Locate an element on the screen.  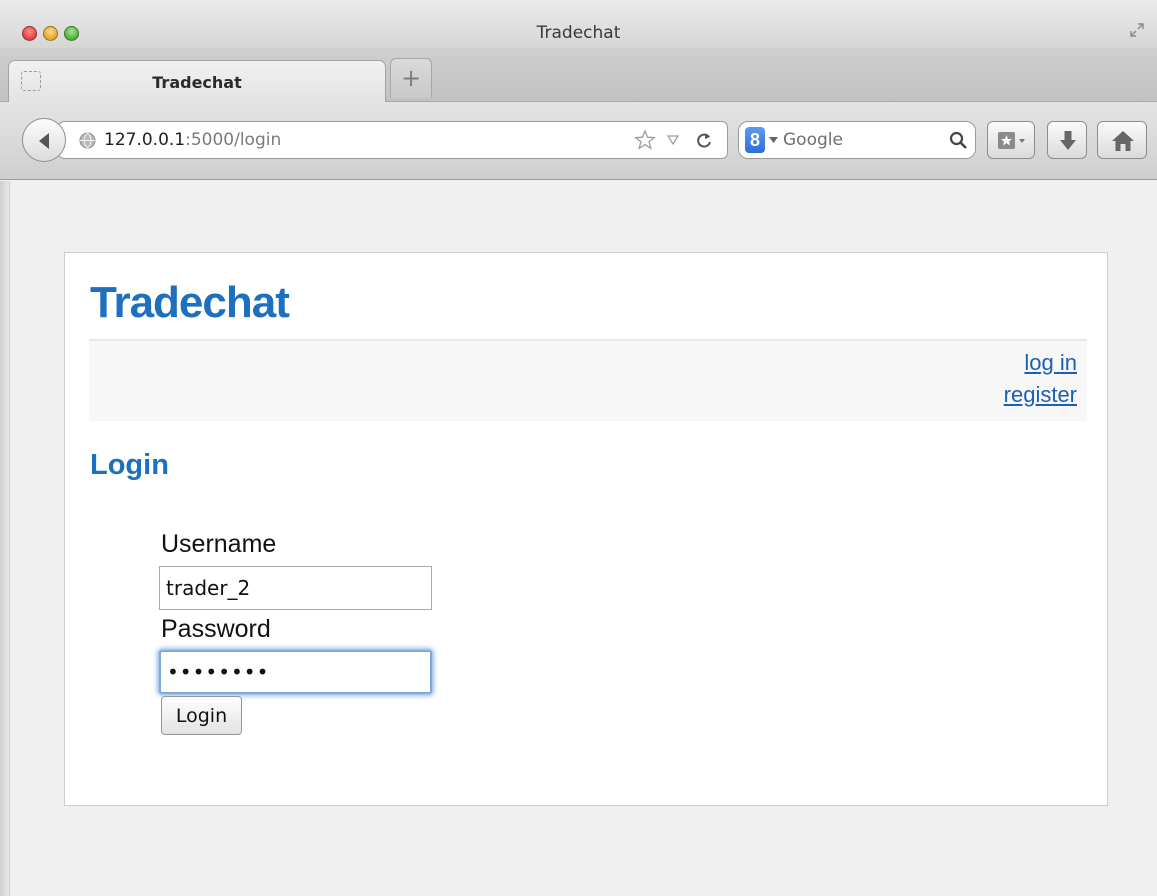
navigation-toolbar: 127.0.0.1:5000/login 8 is located at coordinates (578, 141).